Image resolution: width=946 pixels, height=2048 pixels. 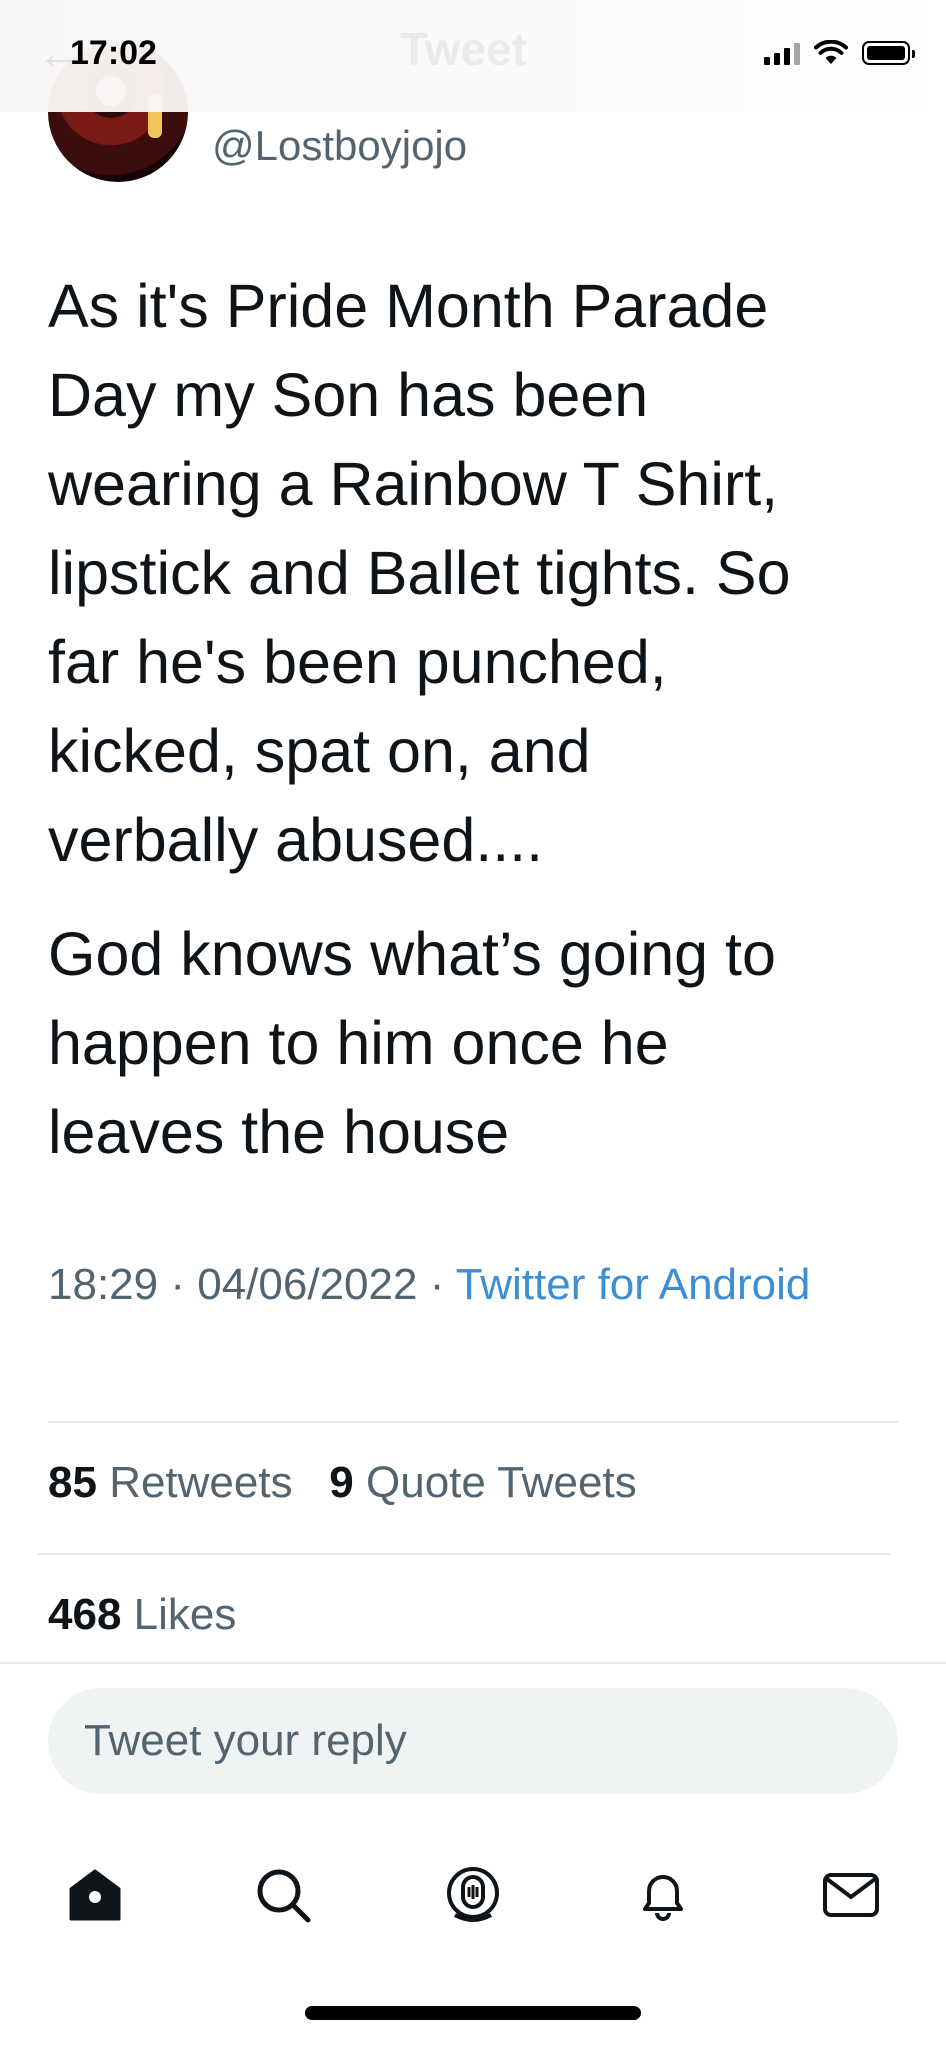 What do you see at coordinates (113, 53) in the screenshot?
I see `status-time: 17:02` at bounding box center [113, 53].